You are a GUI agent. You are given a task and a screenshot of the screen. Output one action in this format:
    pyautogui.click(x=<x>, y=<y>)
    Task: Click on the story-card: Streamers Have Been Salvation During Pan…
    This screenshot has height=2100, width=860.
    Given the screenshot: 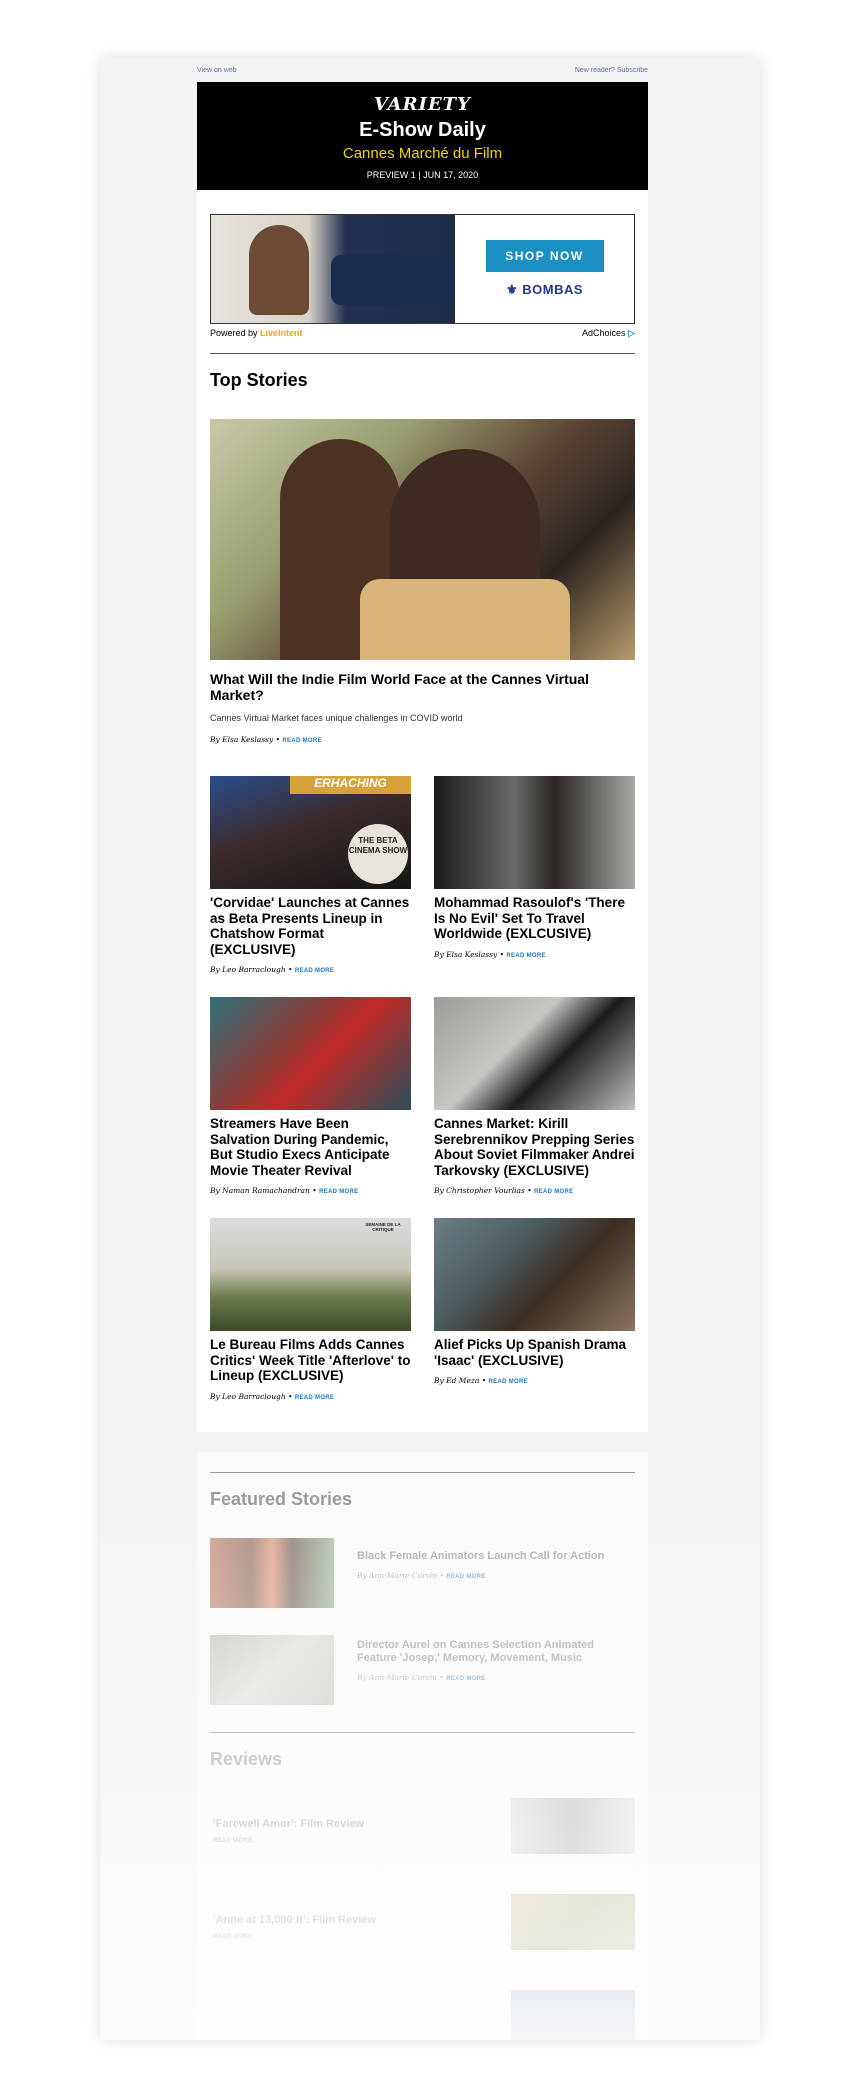 What is the action you would take?
    pyautogui.click(x=310, y=1096)
    